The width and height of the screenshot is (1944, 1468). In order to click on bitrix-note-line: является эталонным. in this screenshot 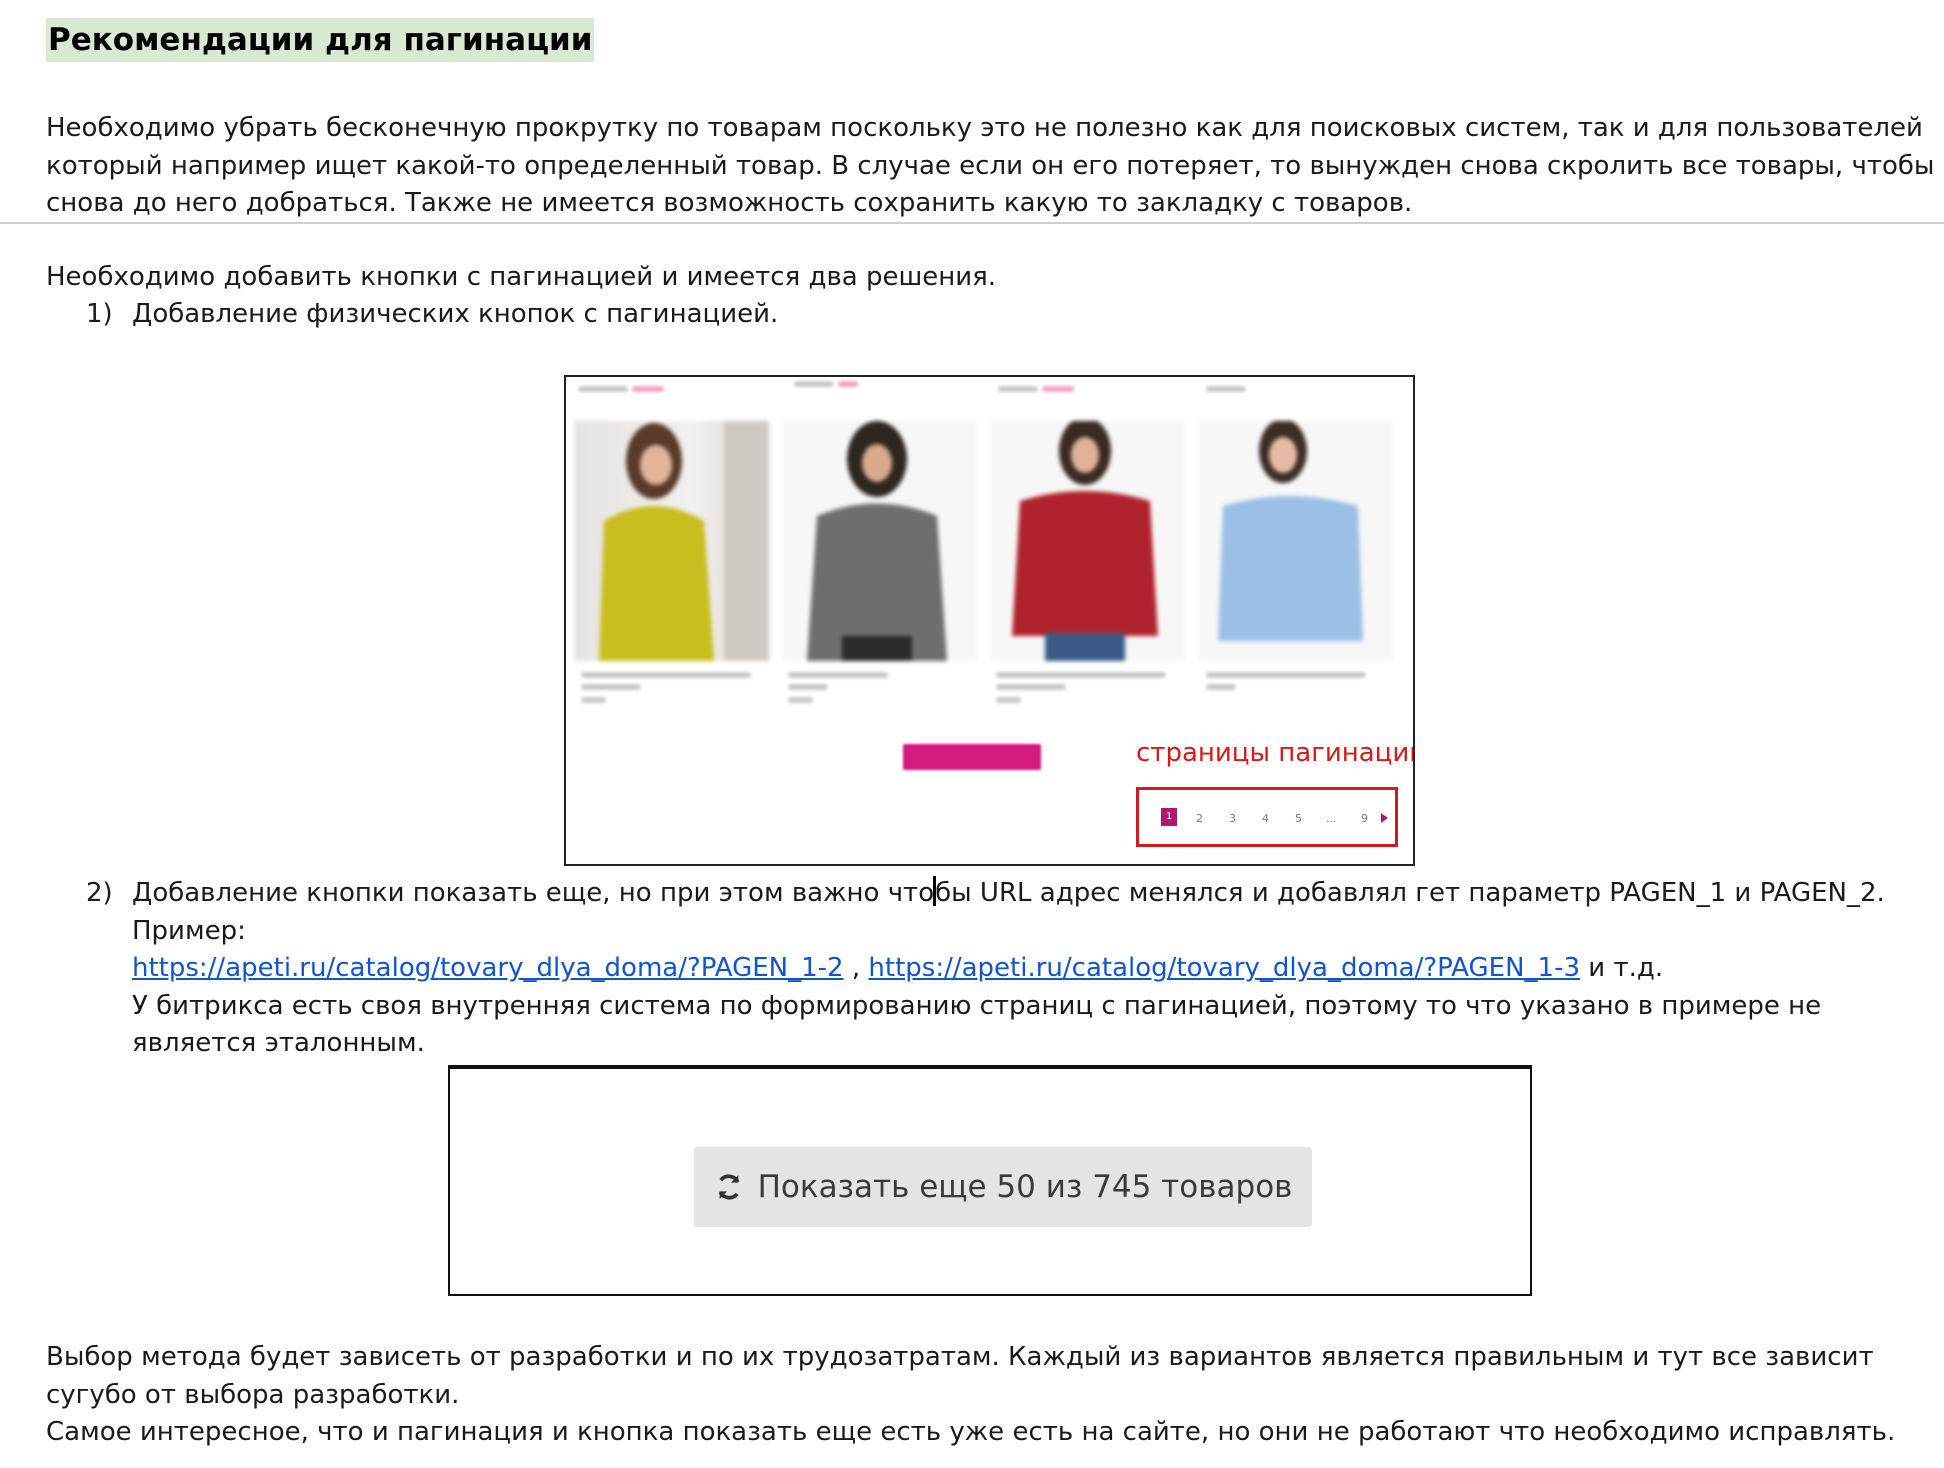, I will do `click(278, 1043)`.